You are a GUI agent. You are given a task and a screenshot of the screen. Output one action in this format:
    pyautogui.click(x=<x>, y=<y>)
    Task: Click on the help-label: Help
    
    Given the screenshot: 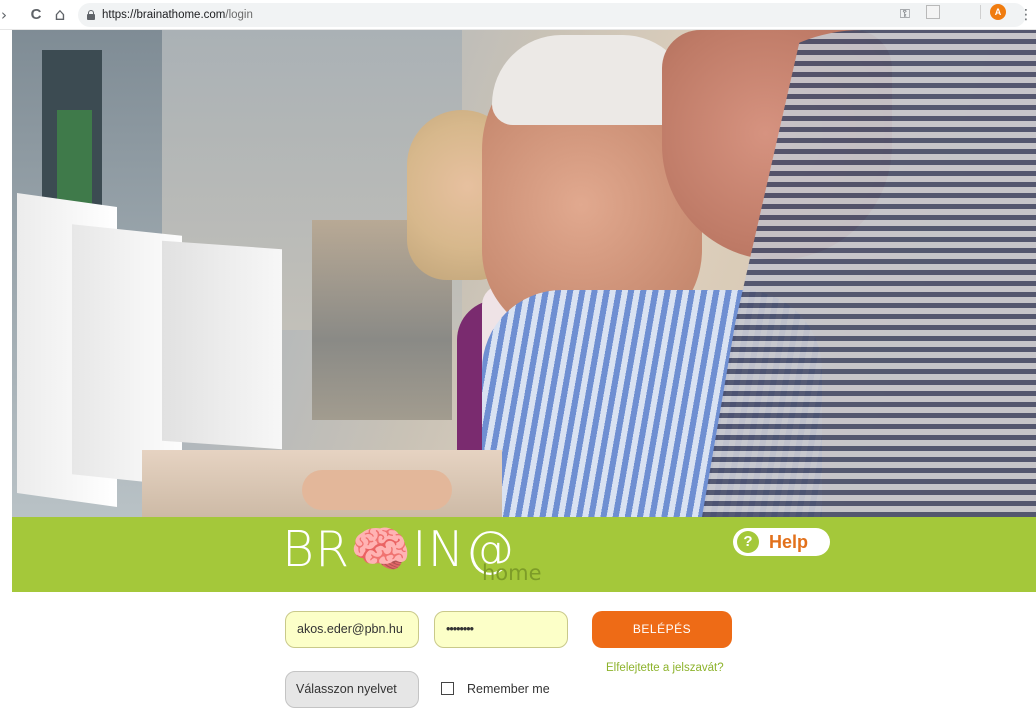 What is the action you would take?
    pyautogui.click(x=789, y=542)
    